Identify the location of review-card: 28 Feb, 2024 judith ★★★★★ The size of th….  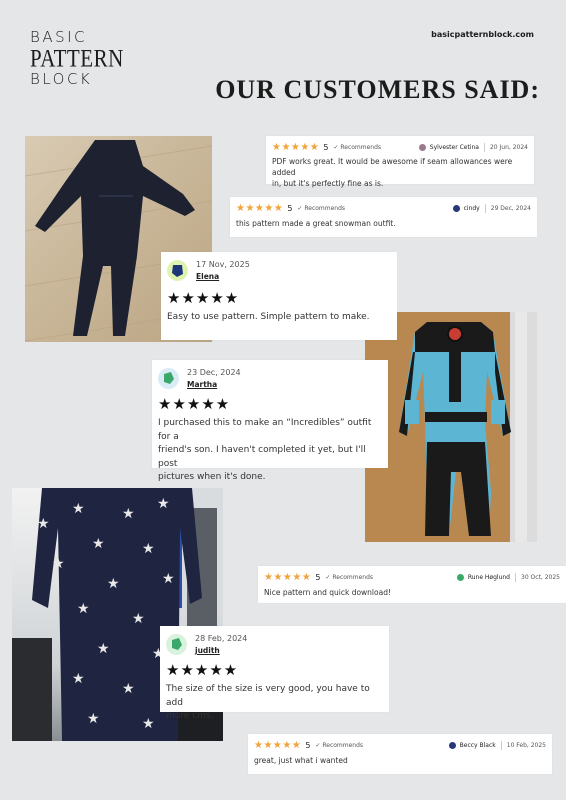
(274, 673).